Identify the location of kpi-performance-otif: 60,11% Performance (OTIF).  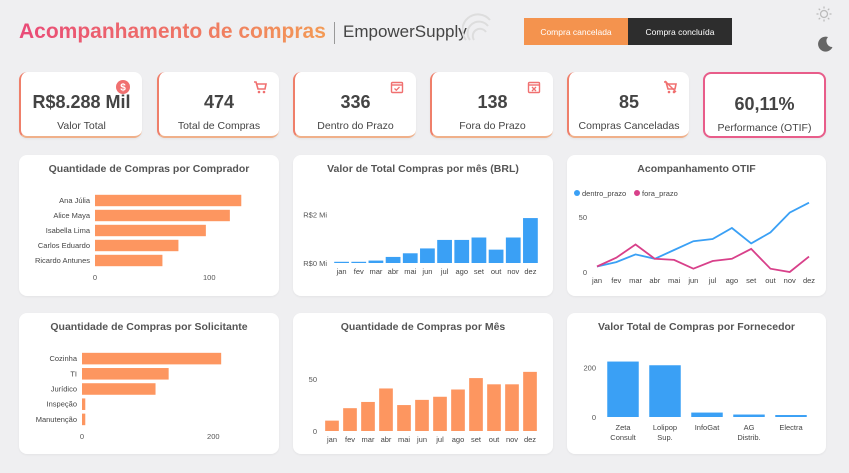
(764, 105).